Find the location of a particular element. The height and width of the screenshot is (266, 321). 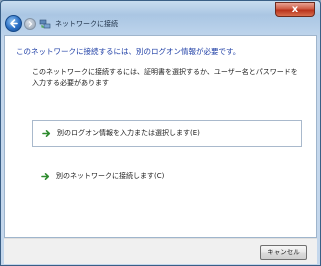

page-heading: このネットワークに接続するには、別のログオン情報が必要です。 is located at coordinates (128, 51).